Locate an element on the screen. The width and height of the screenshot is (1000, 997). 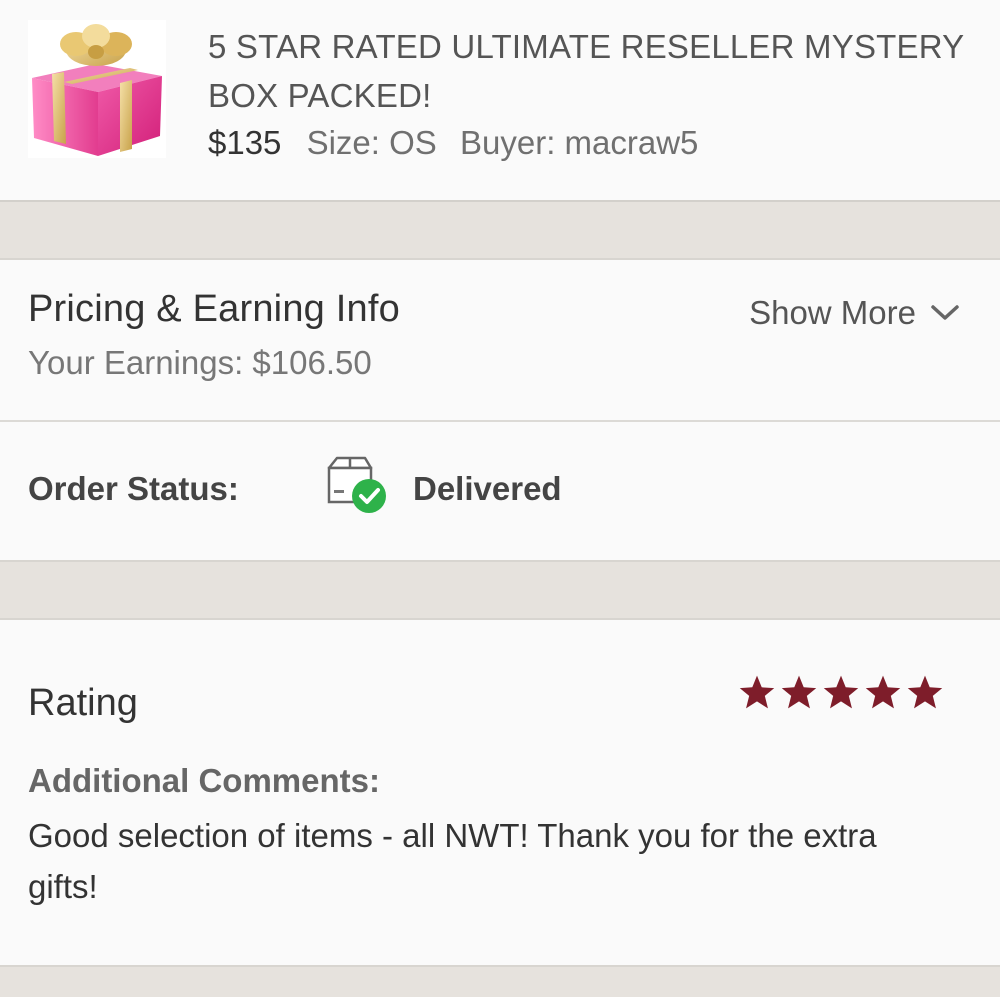
buyer-username: Buyer: macraw5 is located at coordinates (579, 142).